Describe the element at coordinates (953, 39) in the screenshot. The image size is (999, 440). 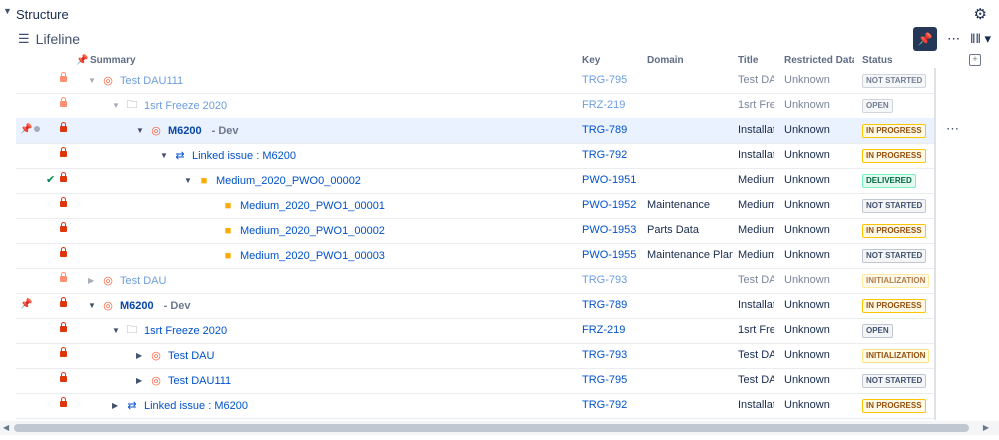
I see `more-actions-button: ⋯` at that location.